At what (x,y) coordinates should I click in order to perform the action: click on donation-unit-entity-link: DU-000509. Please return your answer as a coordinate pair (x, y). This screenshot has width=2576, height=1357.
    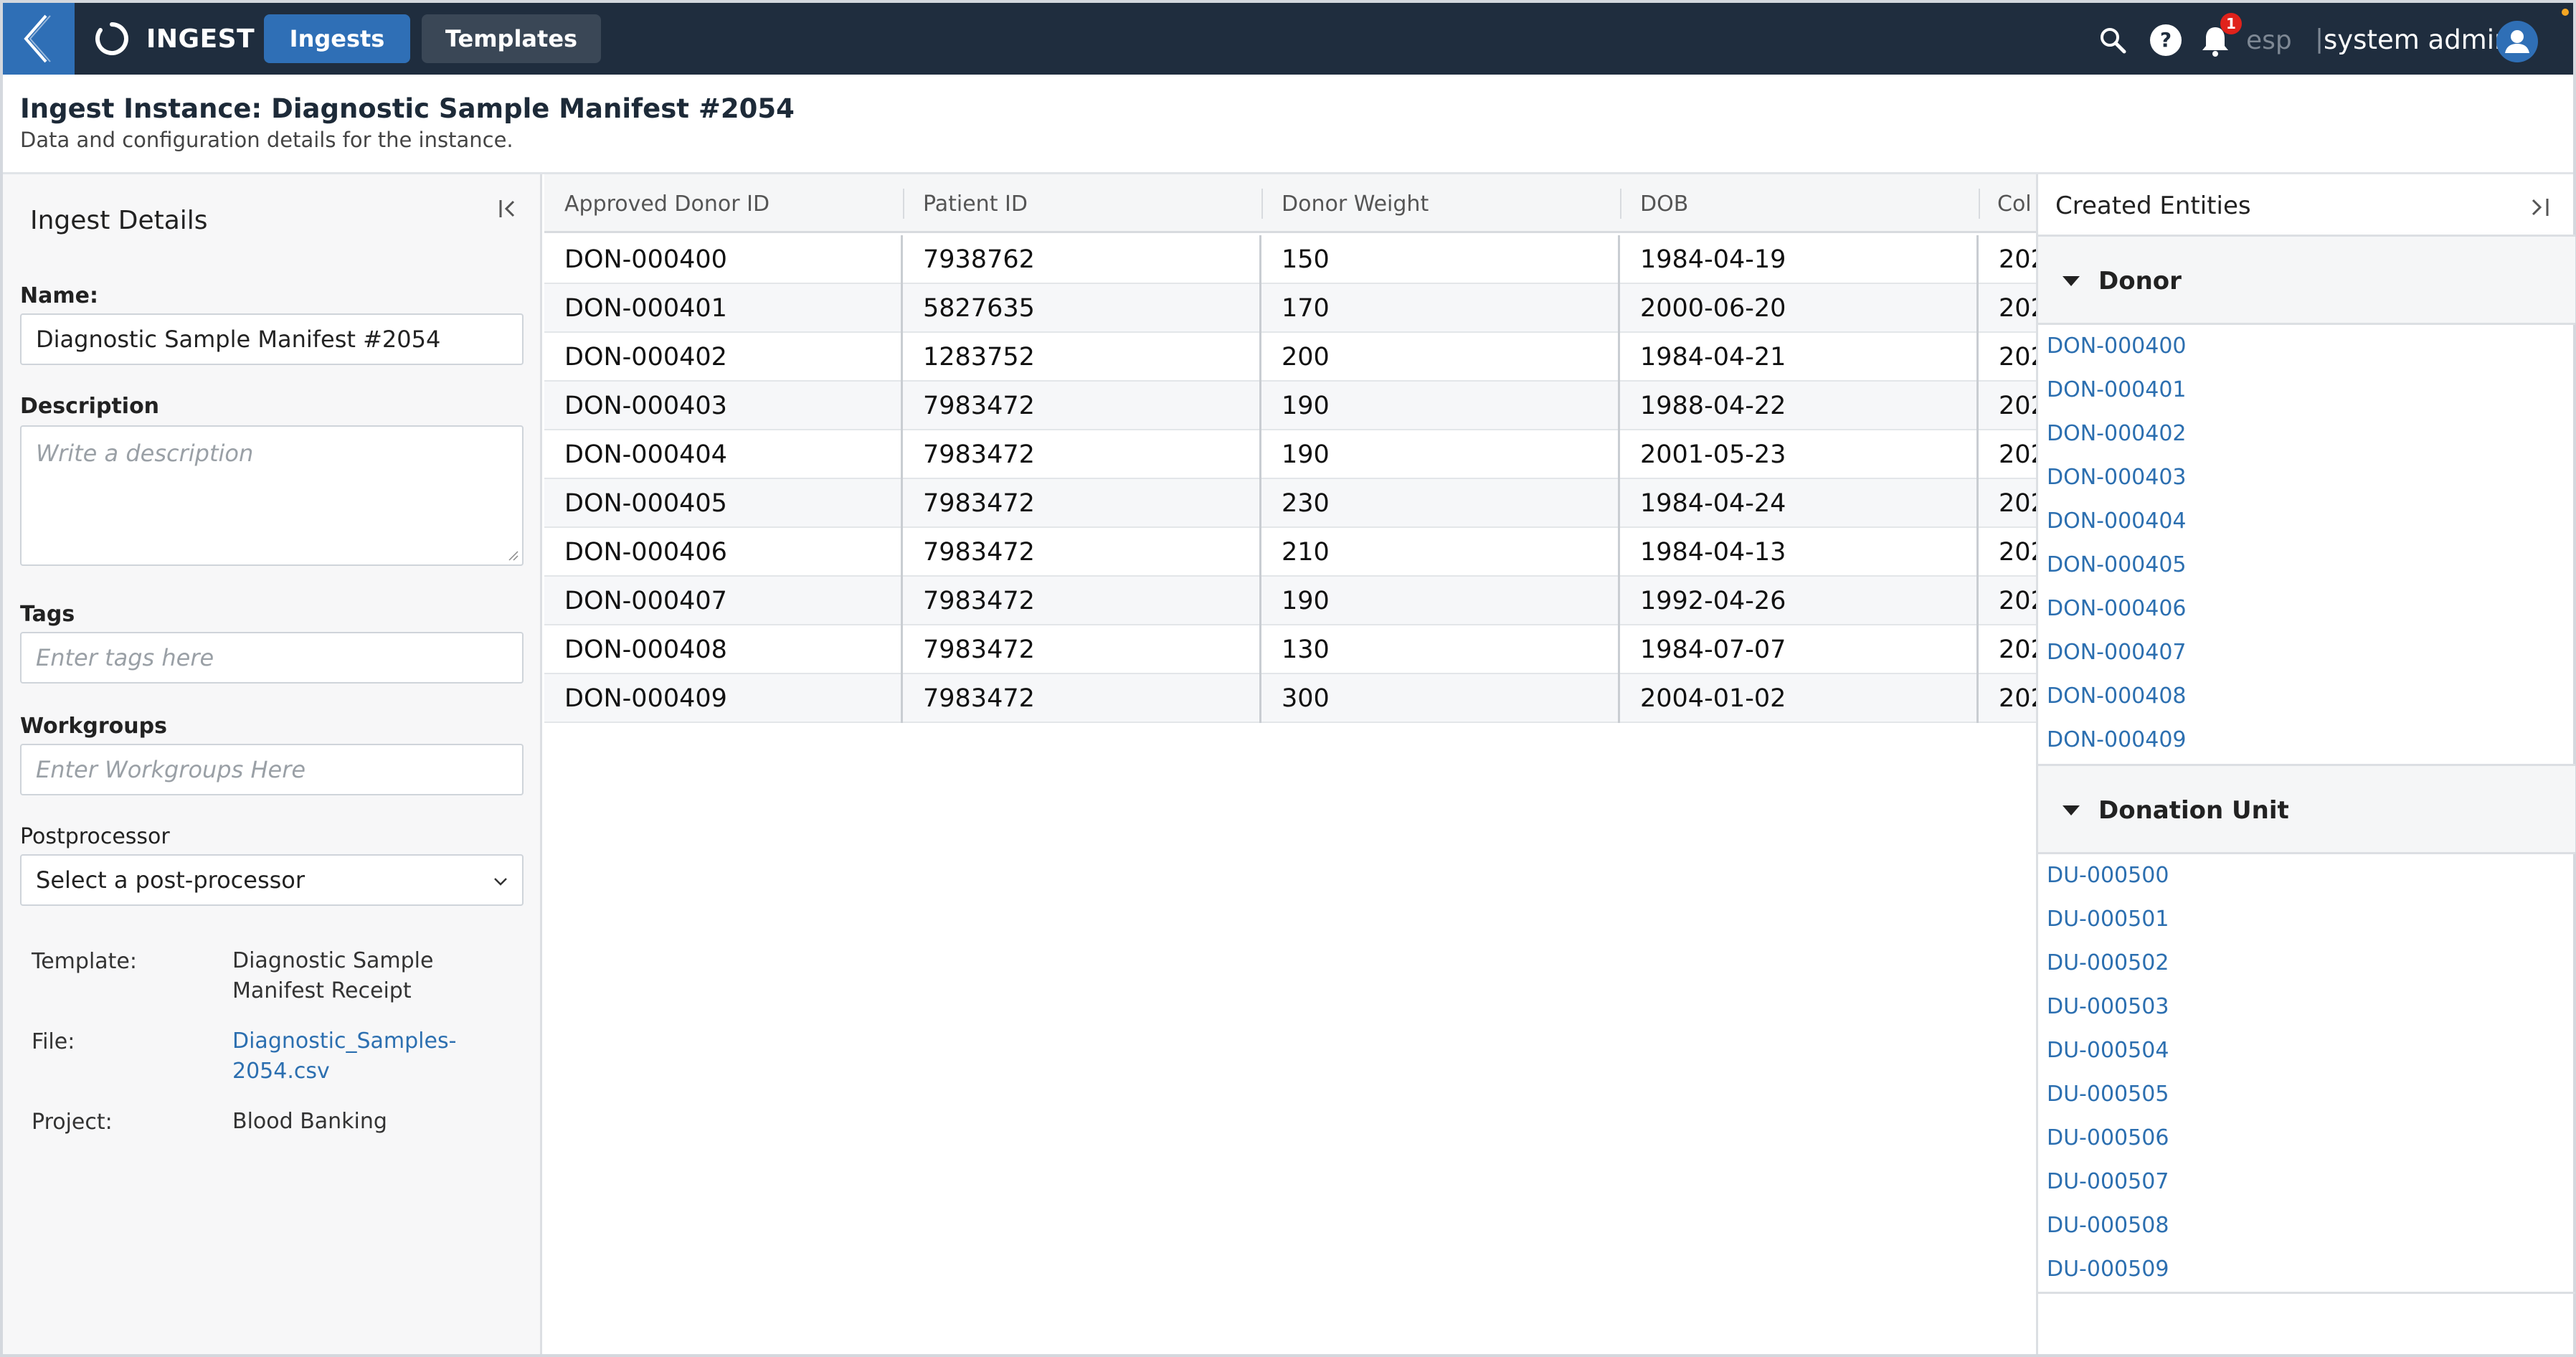
    Looking at the image, I should click on (2108, 1269).